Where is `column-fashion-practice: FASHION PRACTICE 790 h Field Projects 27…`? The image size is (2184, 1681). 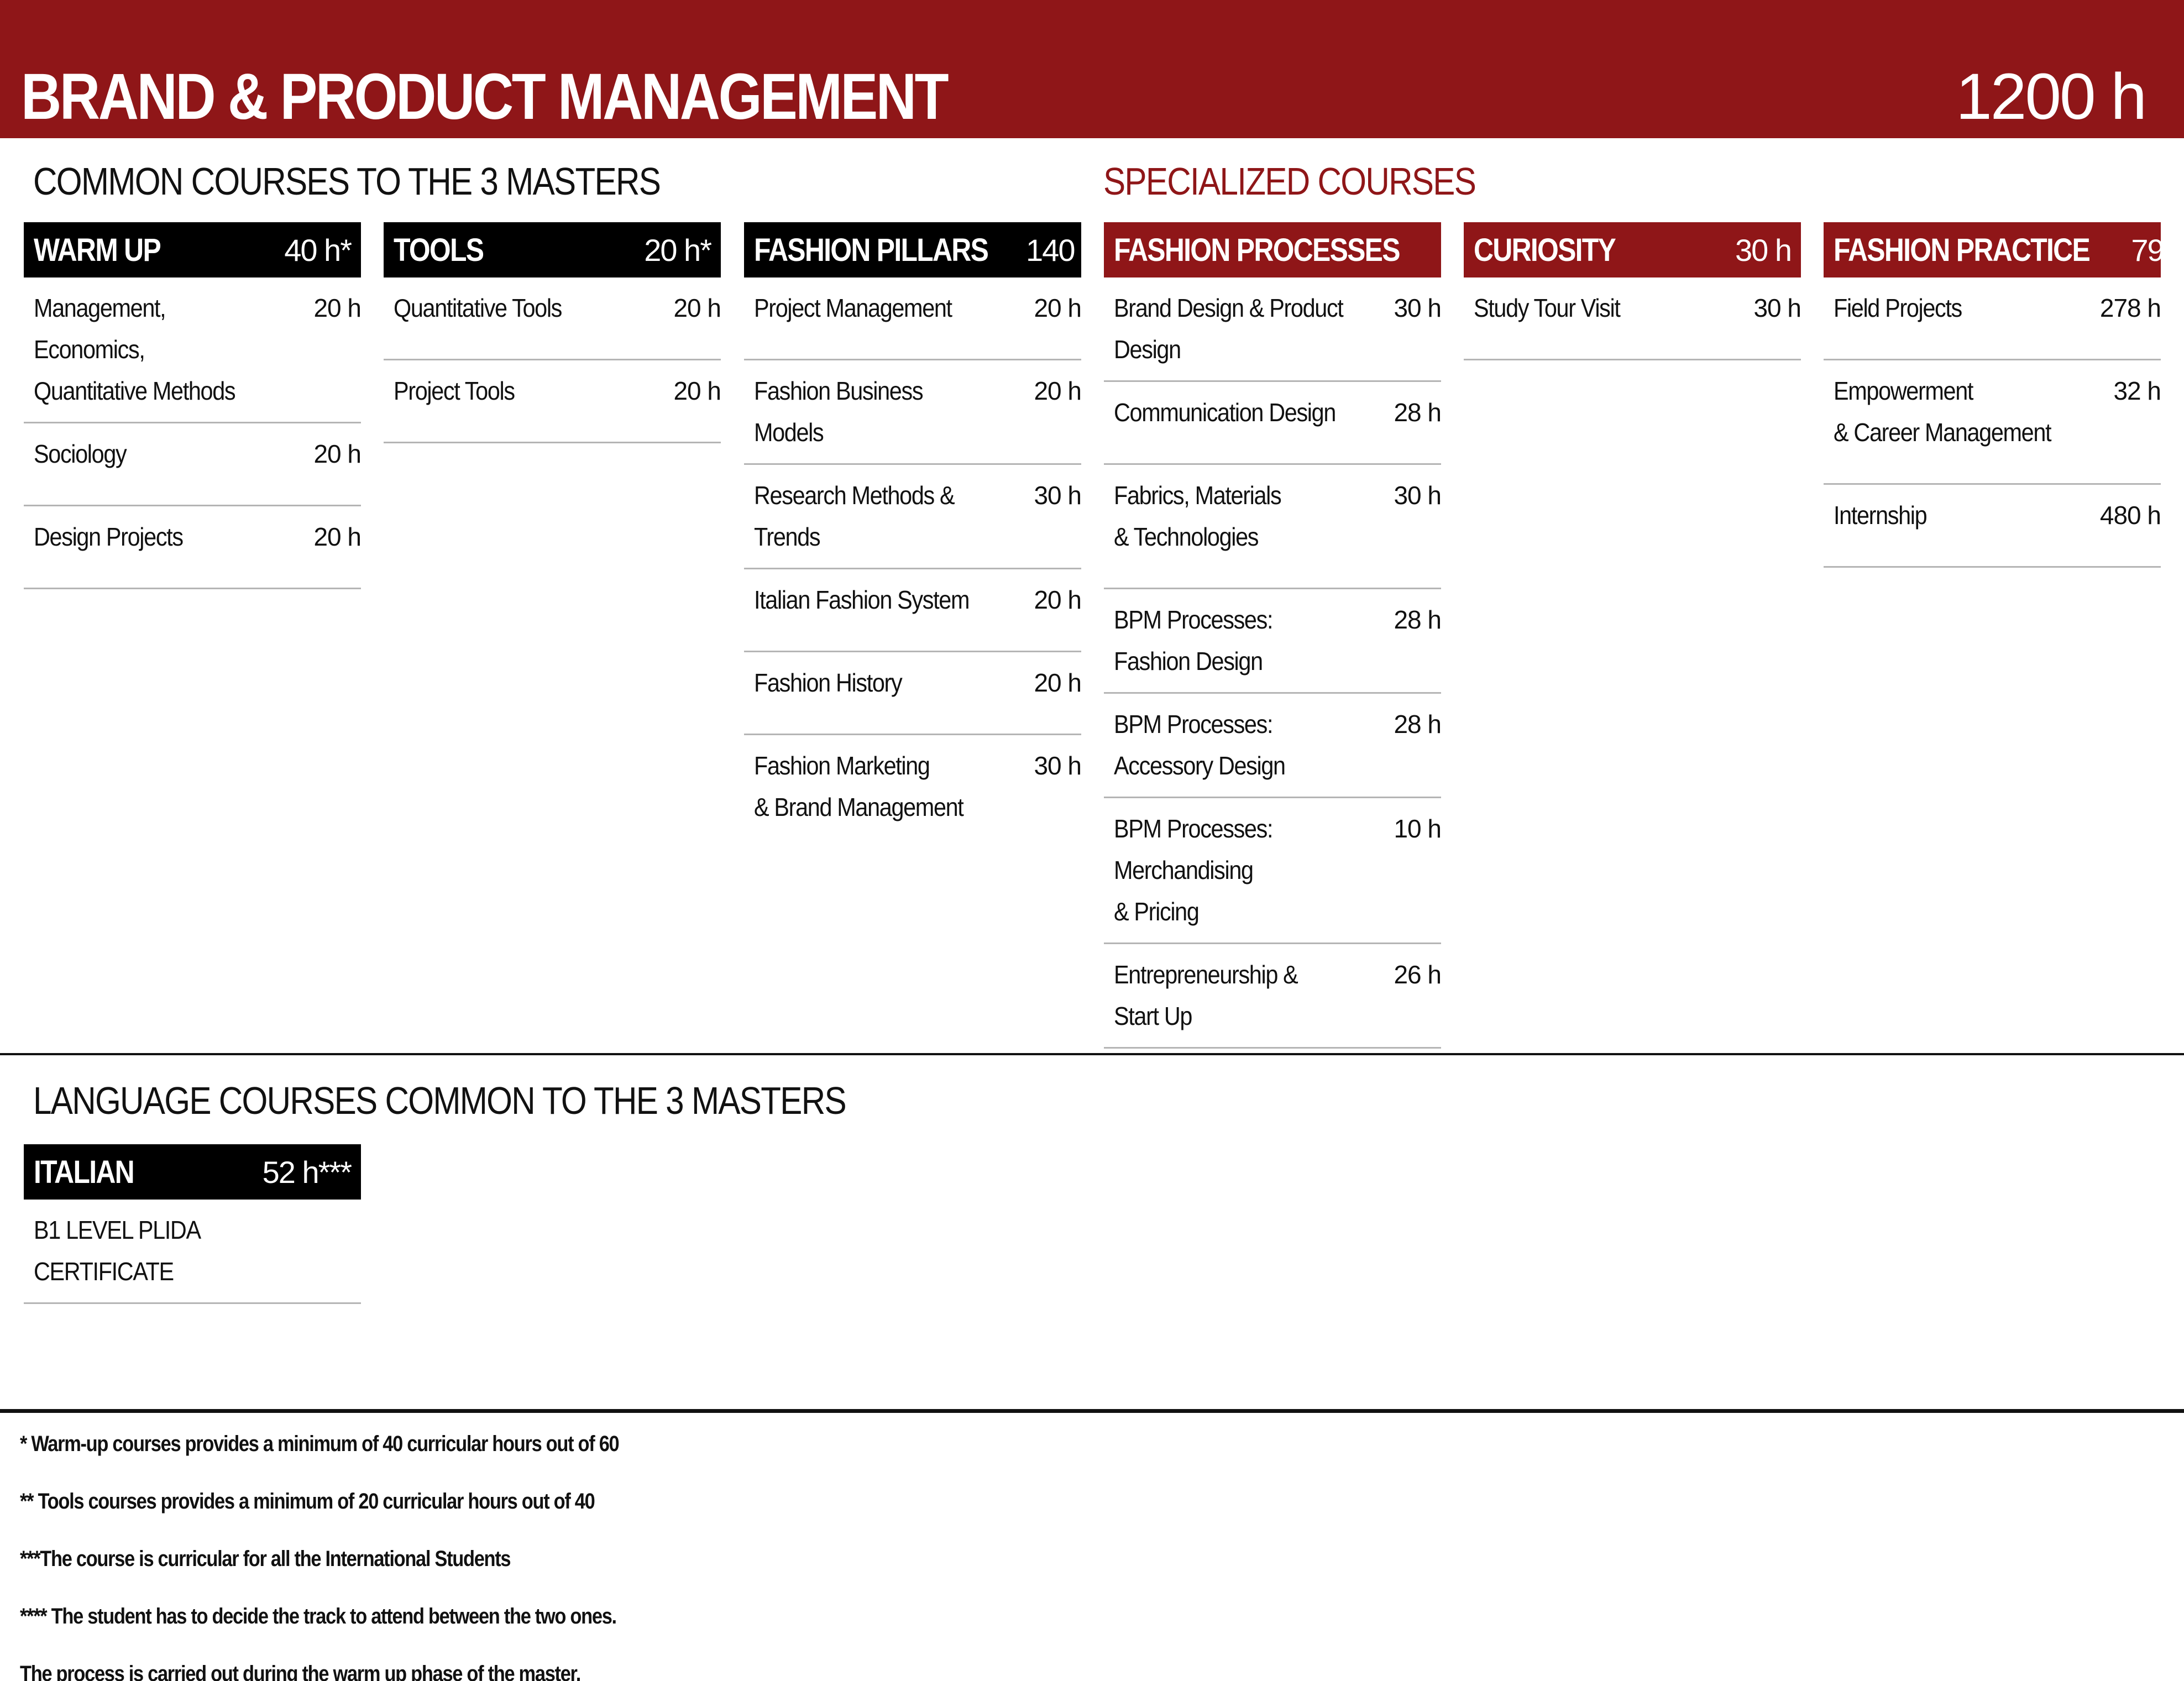
column-fashion-practice: FASHION PRACTICE 790 h Field Projects 27… is located at coordinates (2004, 395).